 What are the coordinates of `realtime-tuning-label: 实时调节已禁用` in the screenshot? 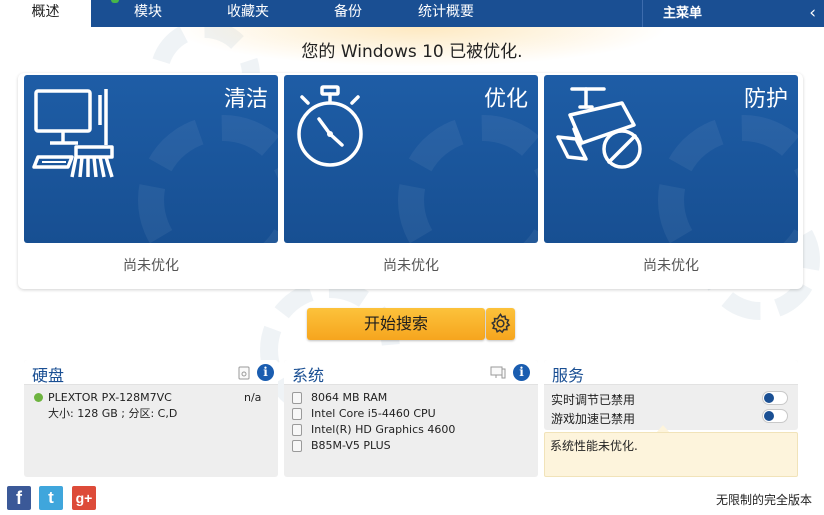 It's located at (593, 400).